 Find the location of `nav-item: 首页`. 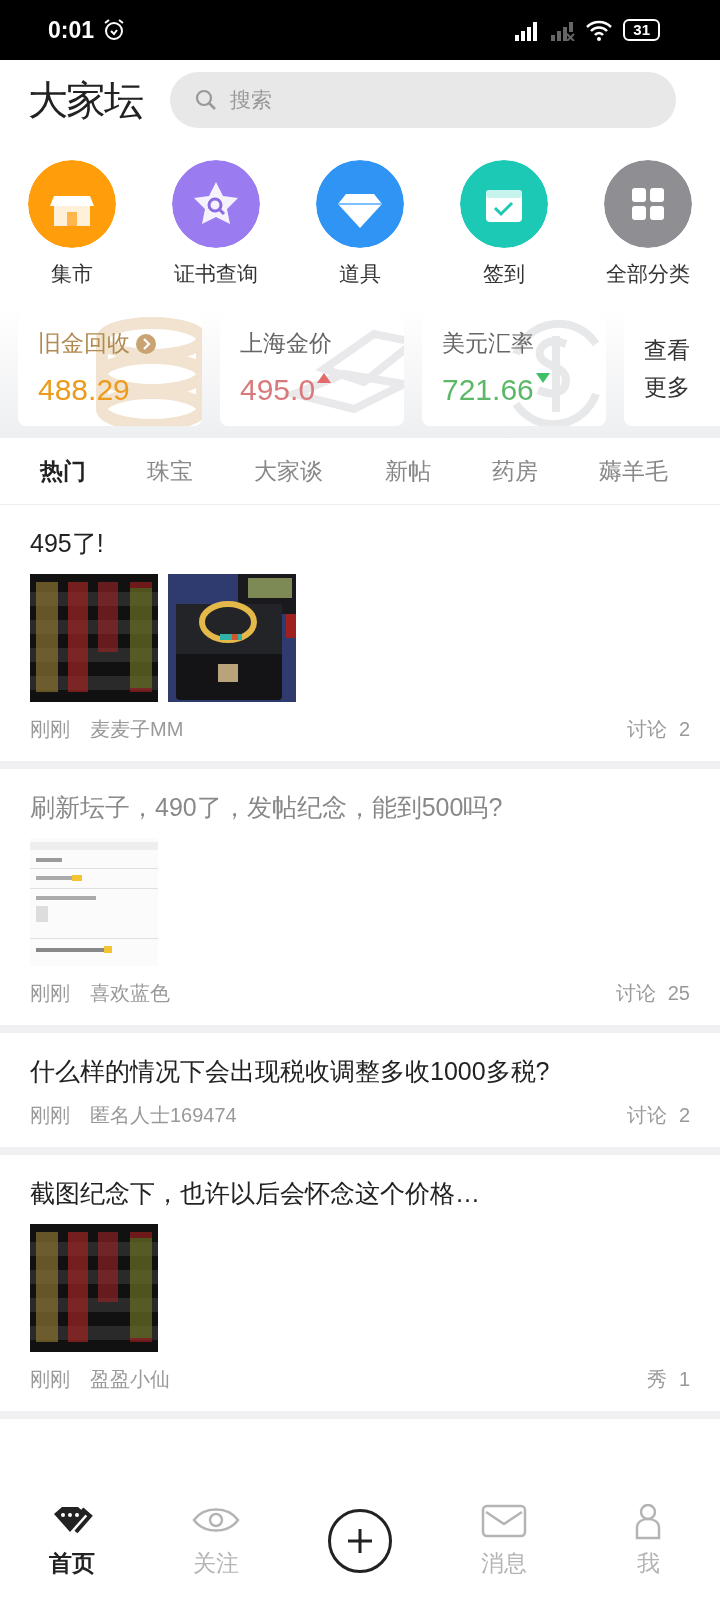

nav-item: 首页 is located at coordinates (72, 1541).